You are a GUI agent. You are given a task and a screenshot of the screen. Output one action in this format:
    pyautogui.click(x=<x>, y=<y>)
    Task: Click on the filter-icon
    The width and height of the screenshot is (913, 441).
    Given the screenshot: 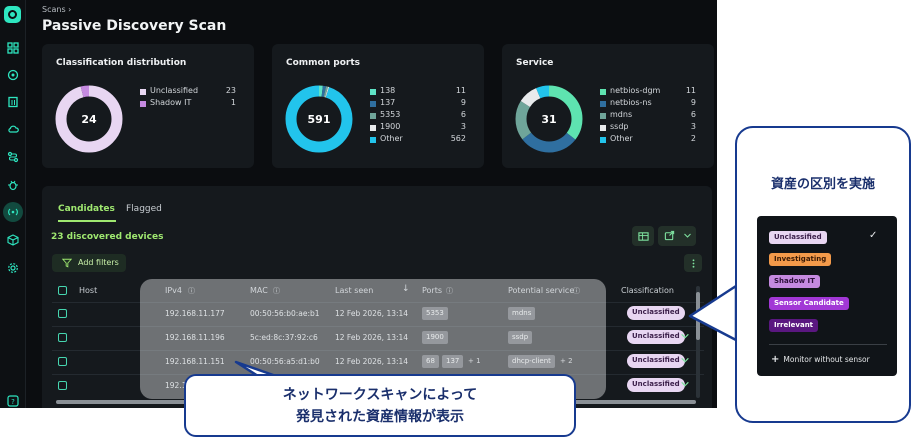 What is the action you would take?
    pyautogui.click(x=67, y=263)
    